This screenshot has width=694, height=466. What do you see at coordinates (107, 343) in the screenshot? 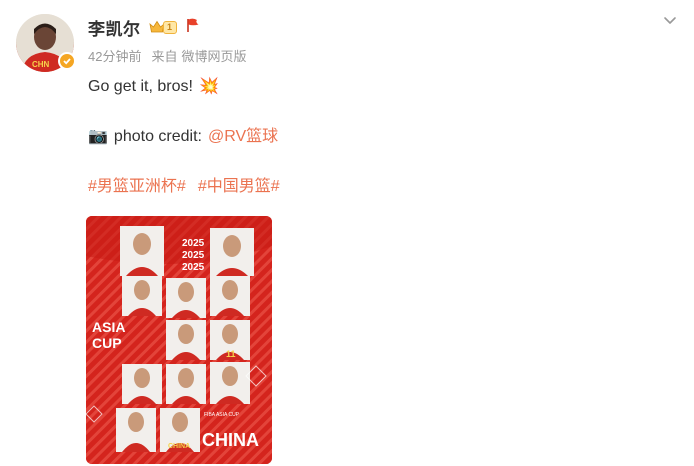
I see `poster-cup: CUP` at bounding box center [107, 343].